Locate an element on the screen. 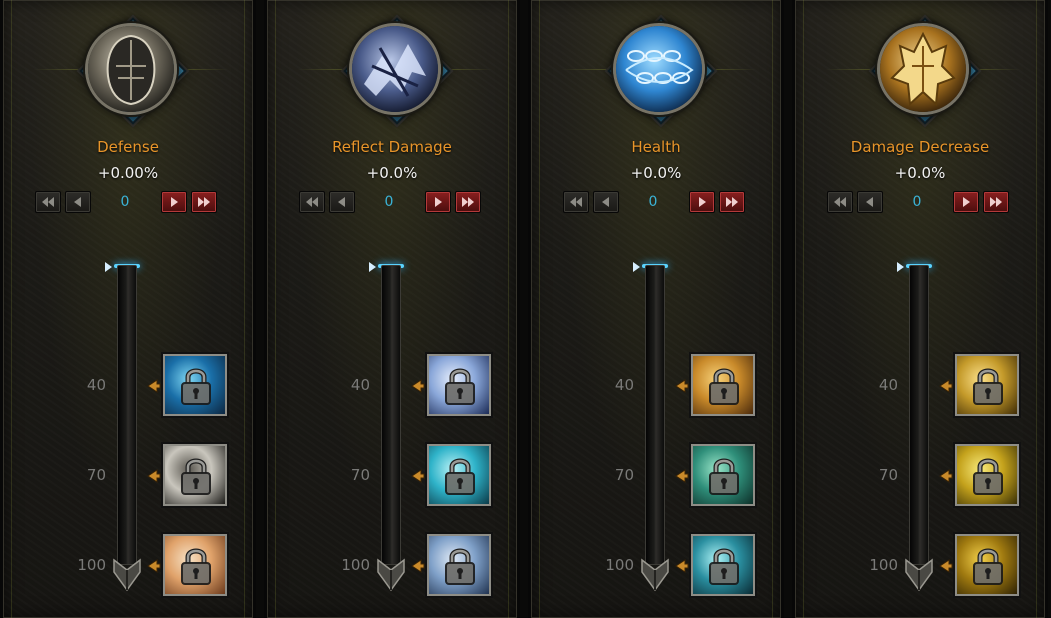 This screenshot has height=618, width=1051. attribute-bonus-value: +0.00% is located at coordinates (128, 173).